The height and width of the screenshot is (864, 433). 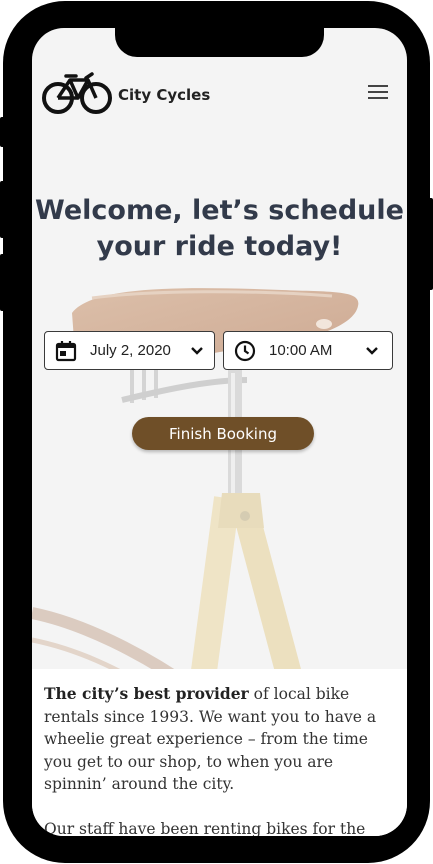 What do you see at coordinates (164, 95) in the screenshot?
I see `brand-name: City Cycles` at bounding box center [164, 95].